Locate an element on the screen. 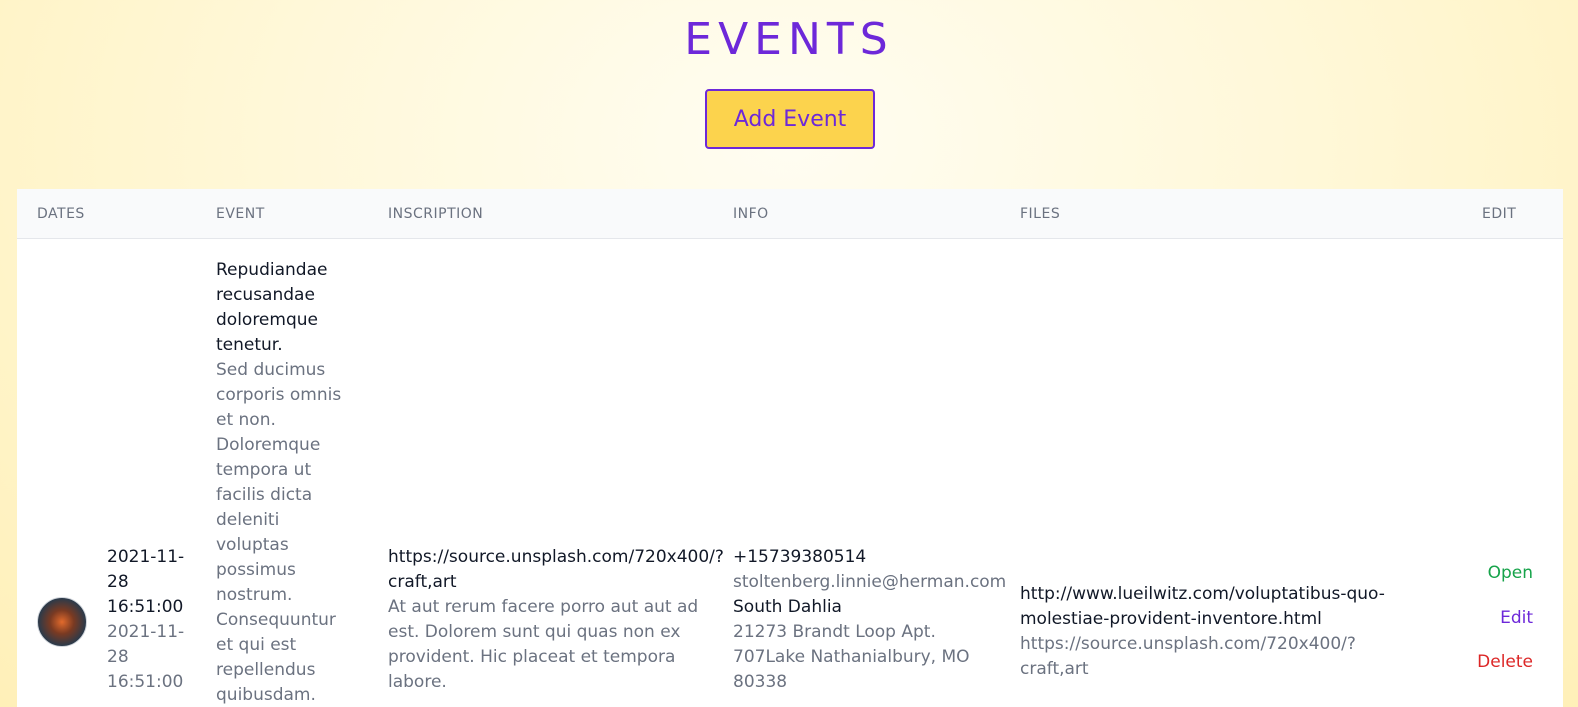 Image resolution: width=1578 pixels, height=707 pixels. page-title: EVENTS is located at coordinates (789, 39).